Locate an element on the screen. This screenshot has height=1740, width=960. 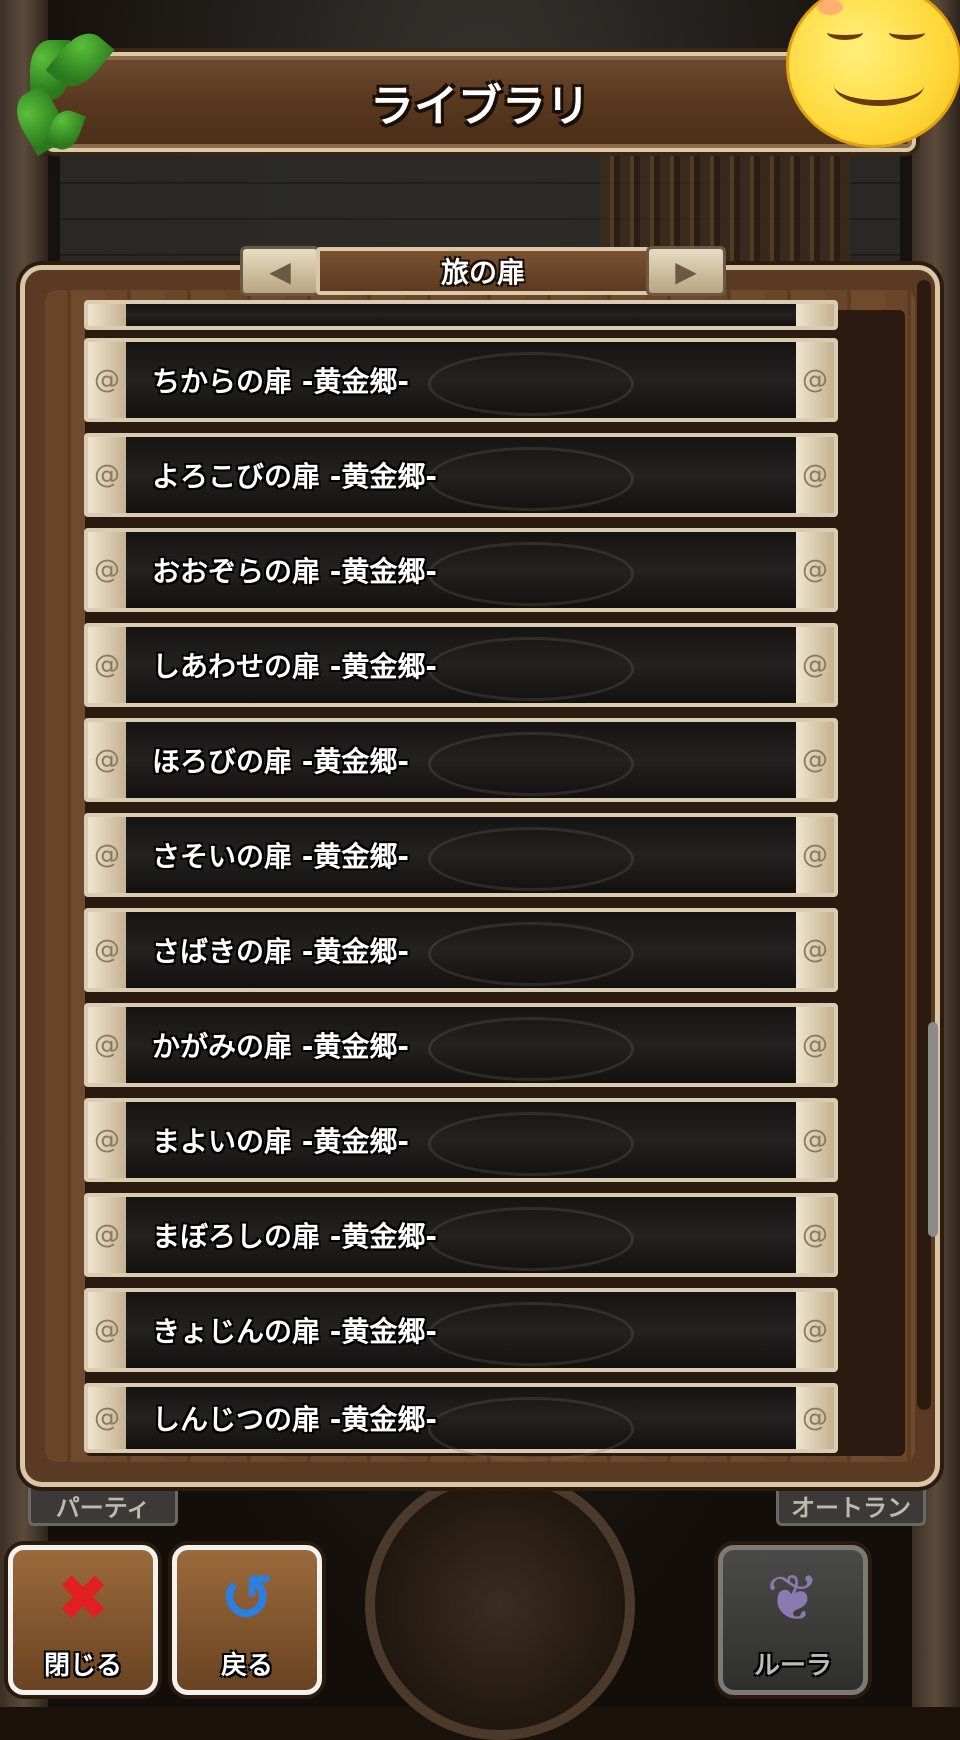
list-item: @ さそいの扉 -黄金郷- @ is located at coordinates (461, 855).